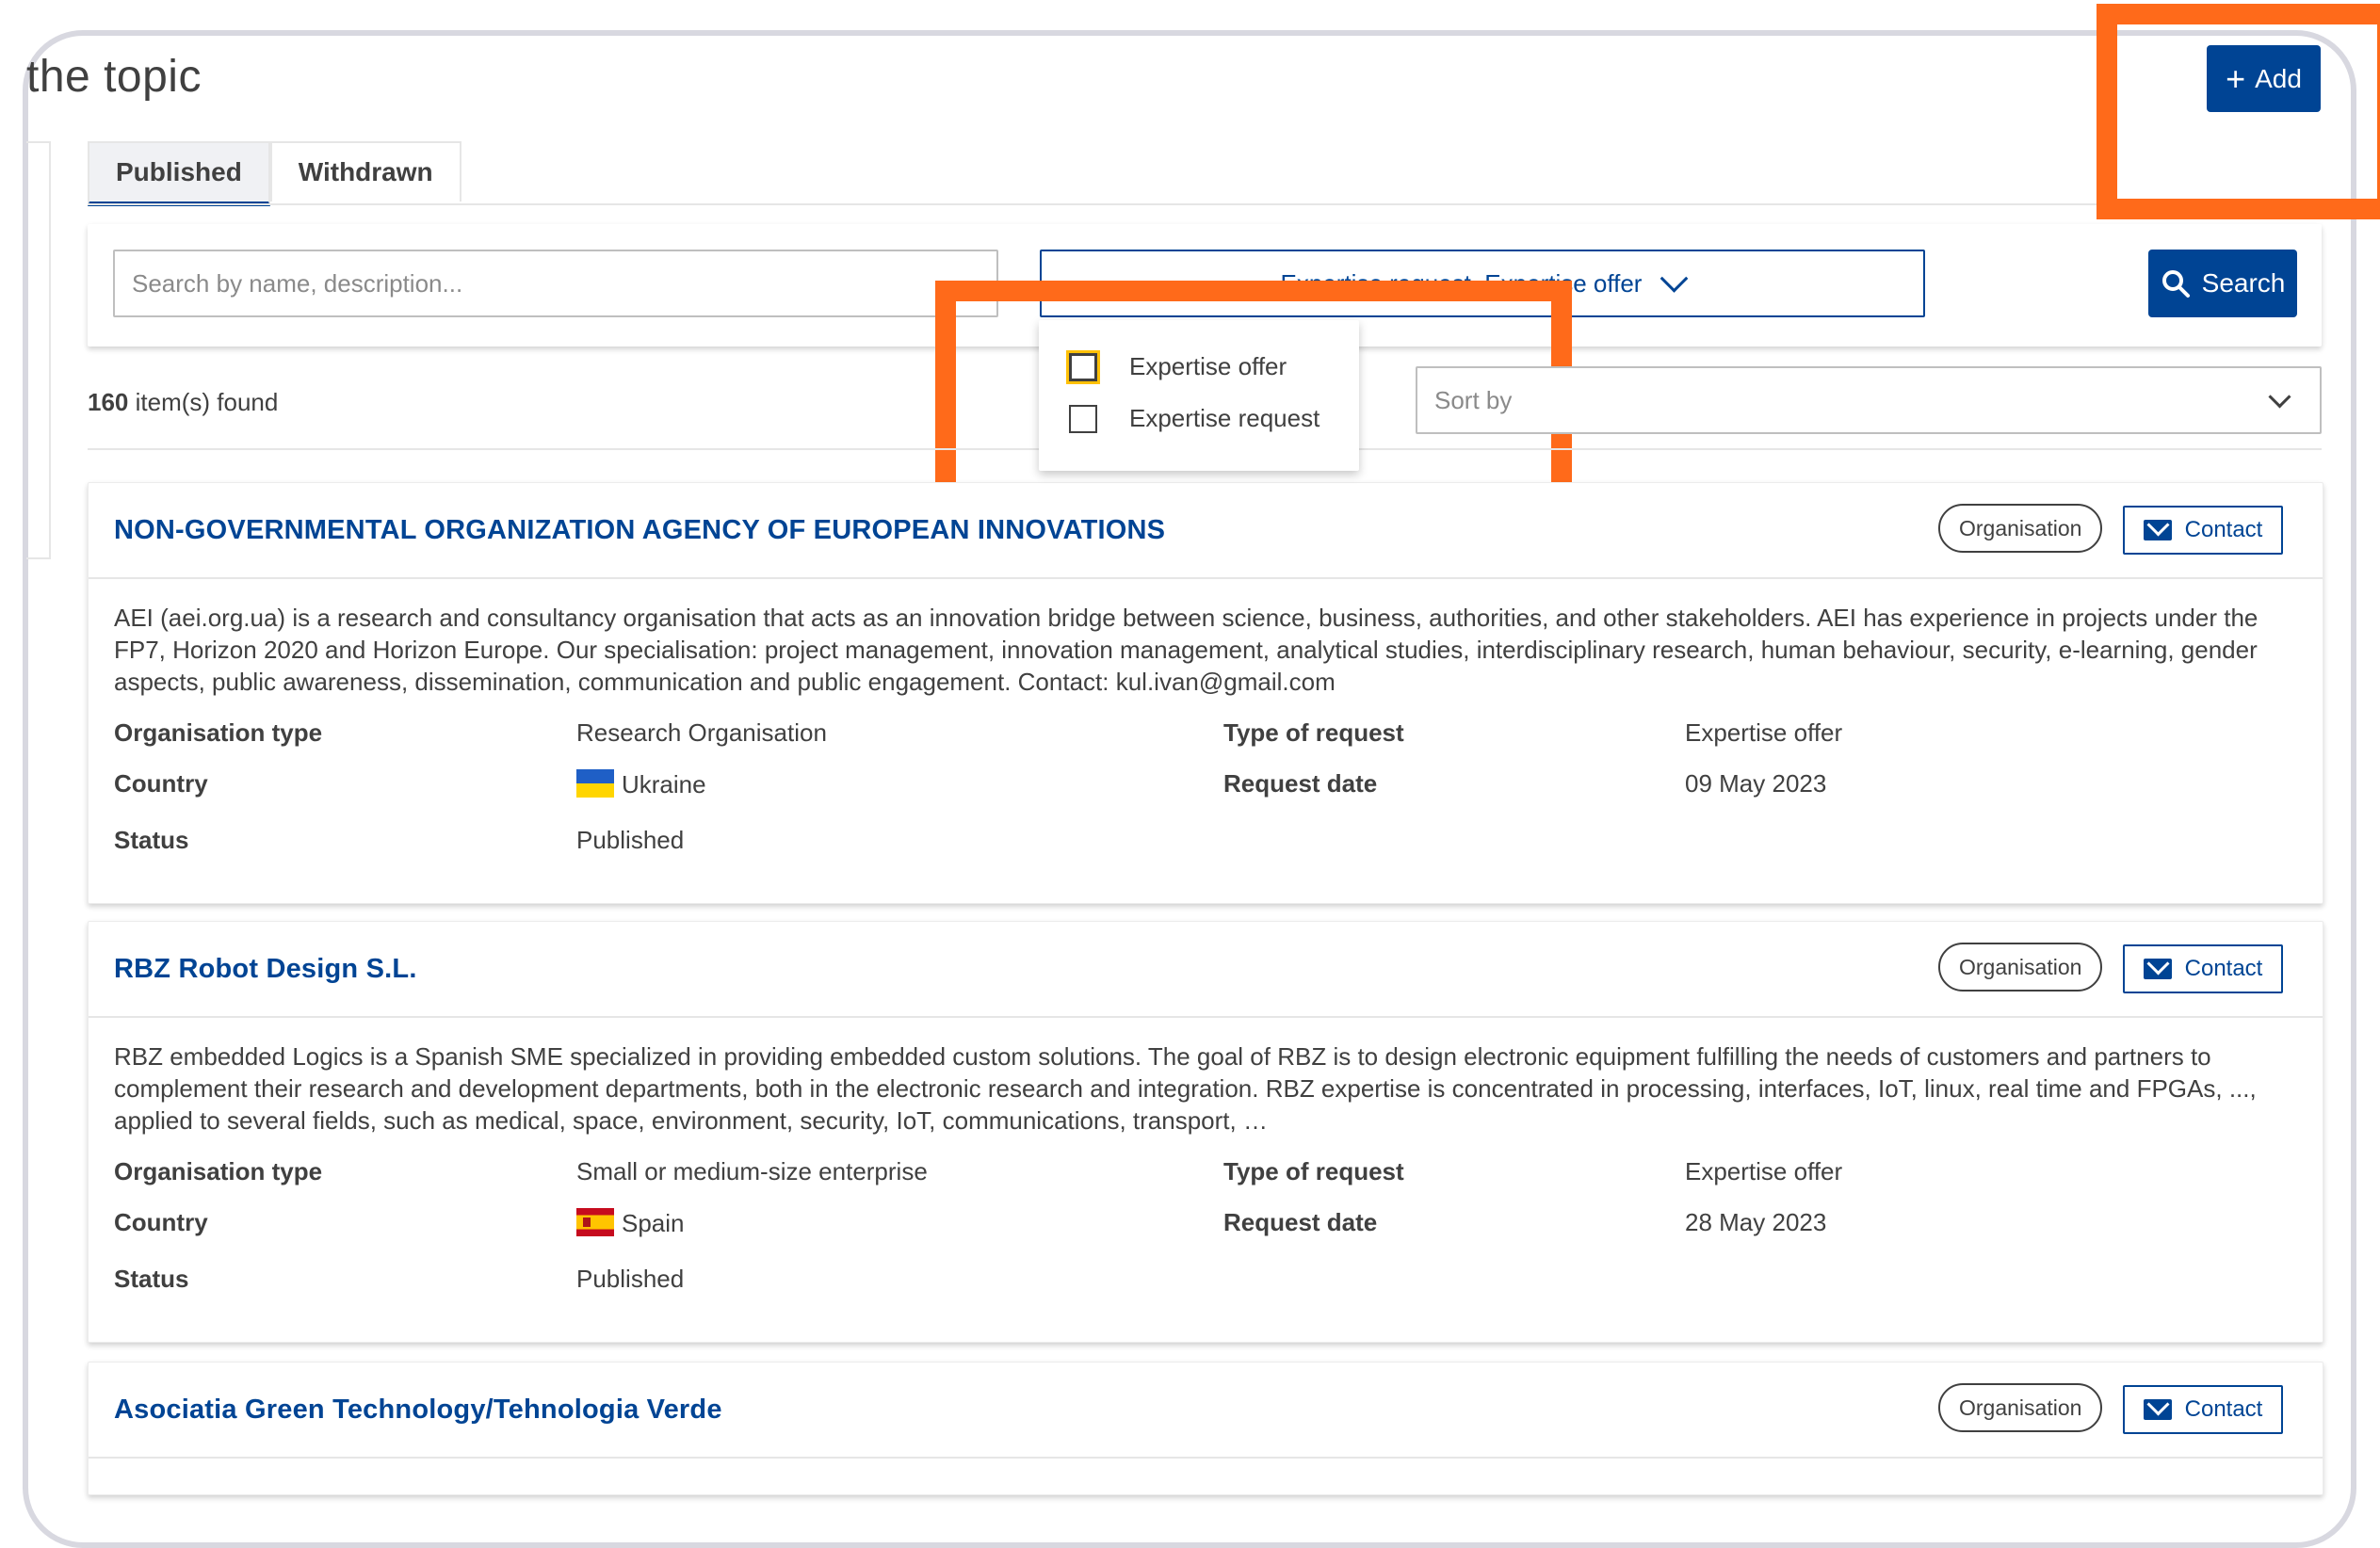 This screenshot has height=1548, width=2380. What do you see at coordinates (1869, 400) in the screenshot?
I see `sort-select: Sort by` at bounding box center [1869, 400].